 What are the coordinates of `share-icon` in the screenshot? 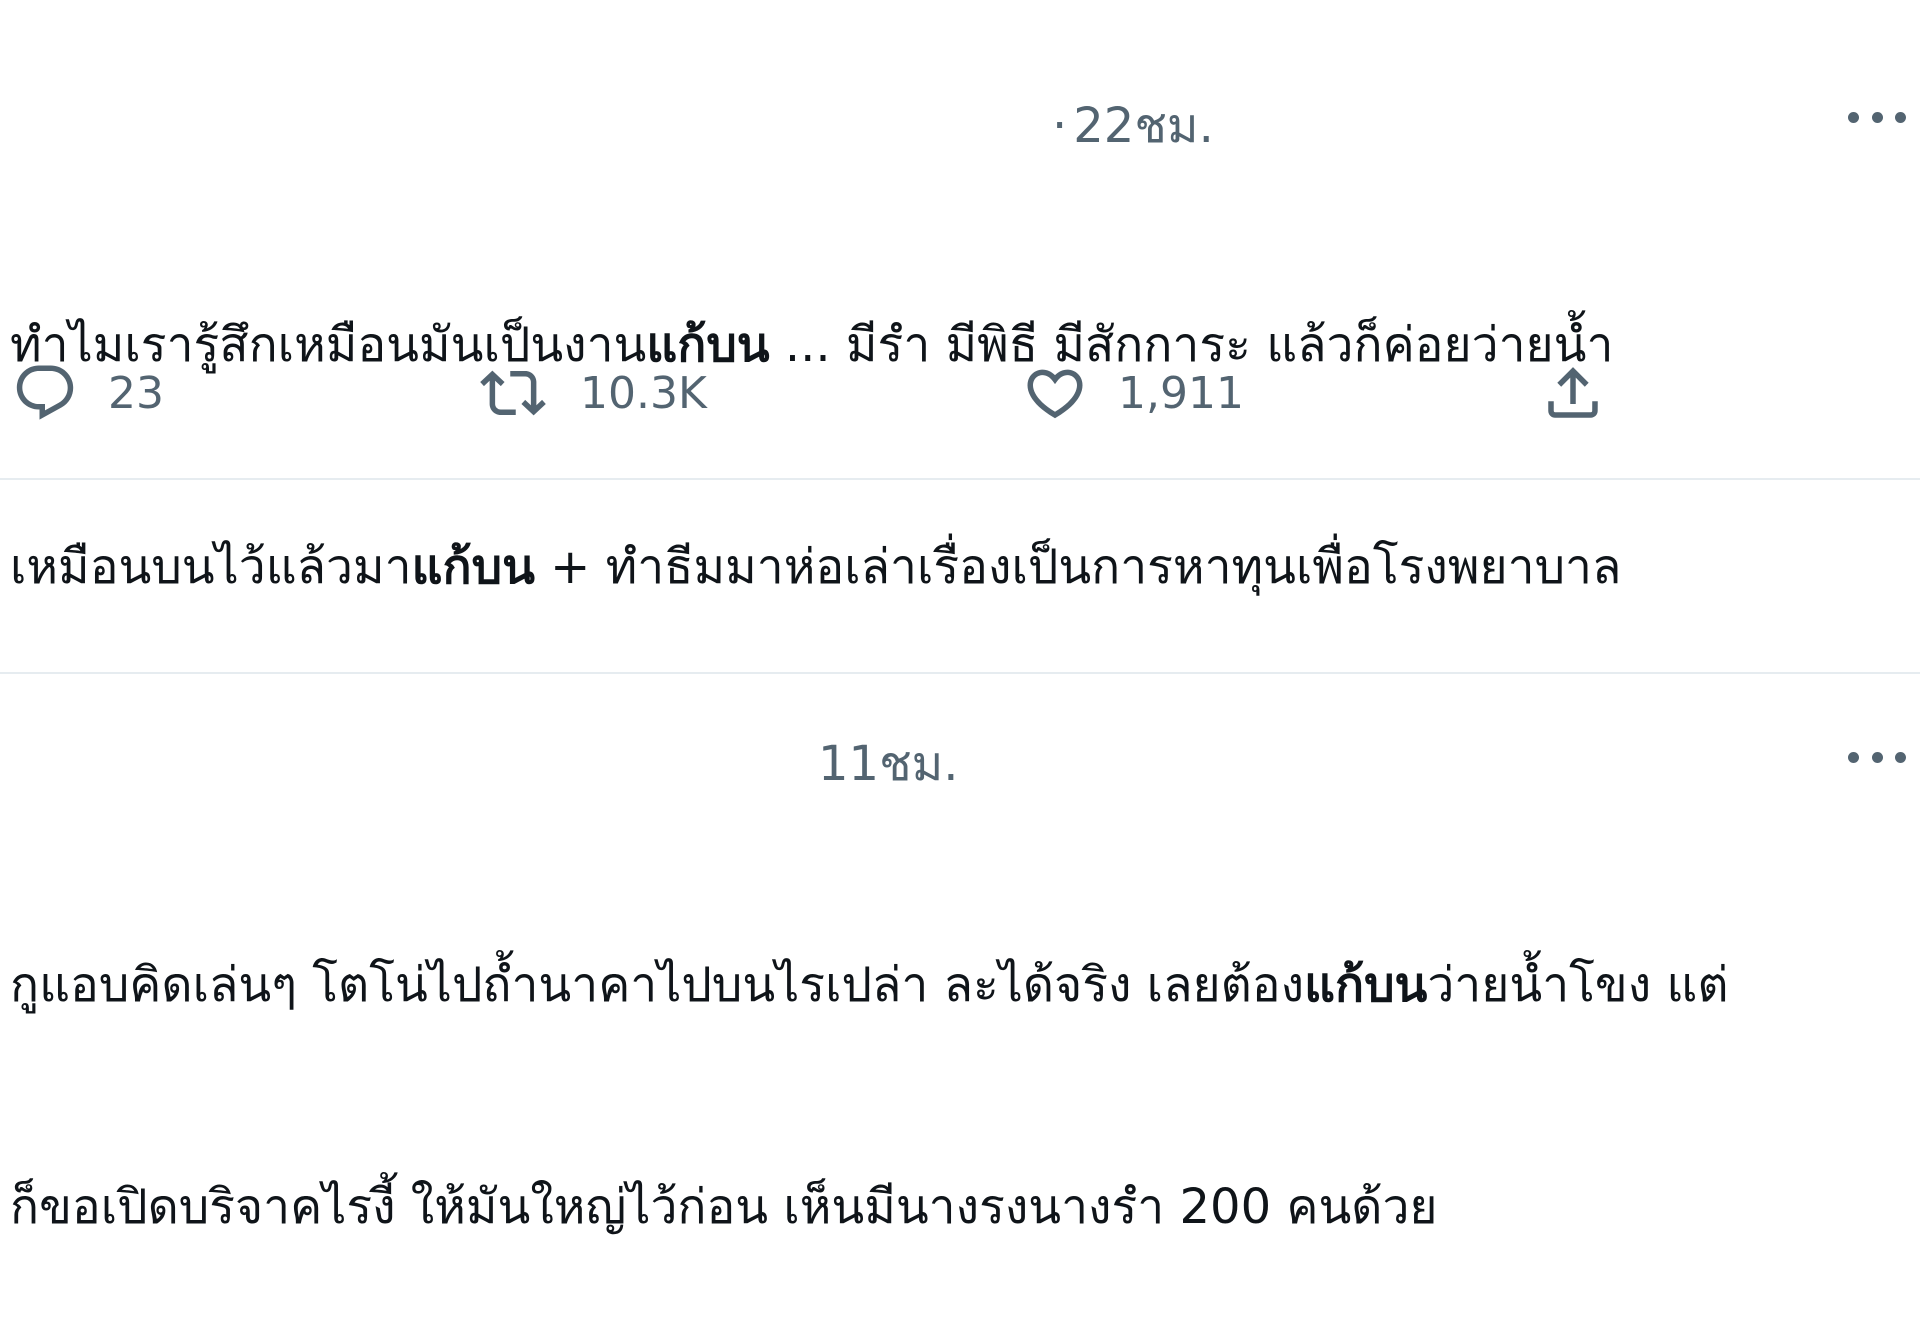 It's located at (1573, 392).